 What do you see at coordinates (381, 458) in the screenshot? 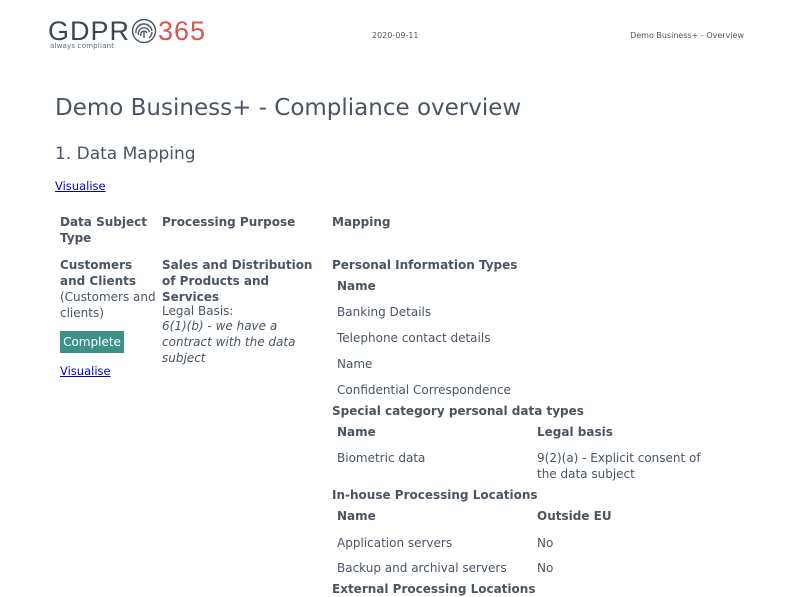
I see `special-category-row-name: Biometric data` at bounding box center [381, 458].